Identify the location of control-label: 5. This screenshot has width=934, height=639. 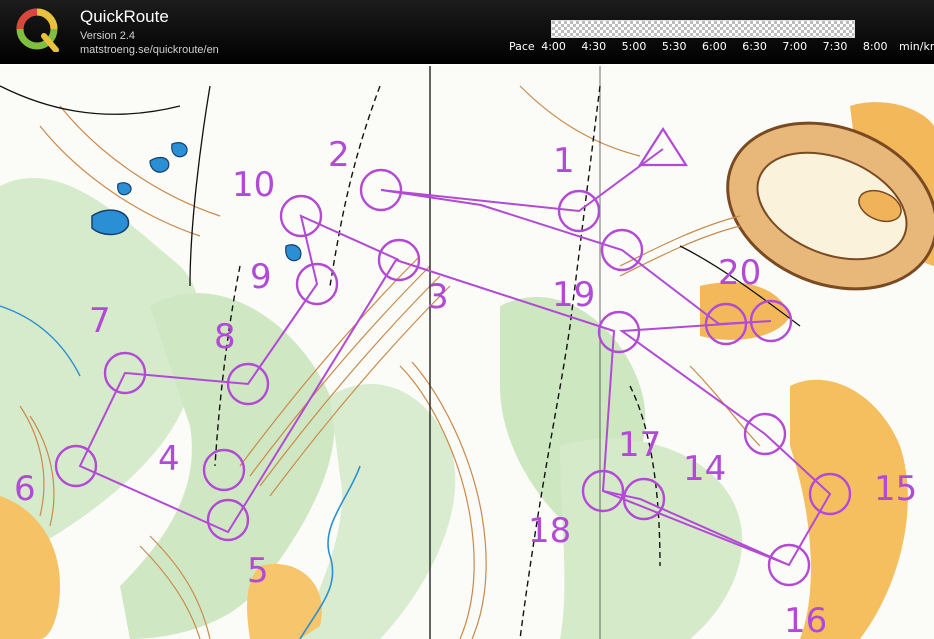
(258, 571).